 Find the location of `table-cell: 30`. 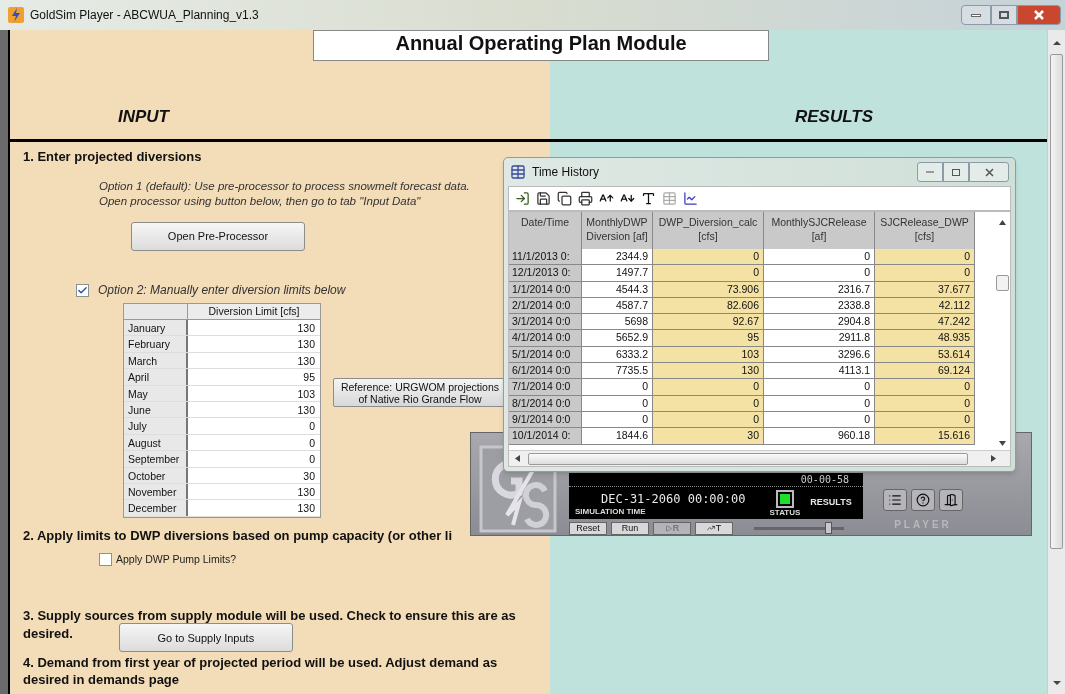

table-cell: 30 is located at coordinates (254, 475).